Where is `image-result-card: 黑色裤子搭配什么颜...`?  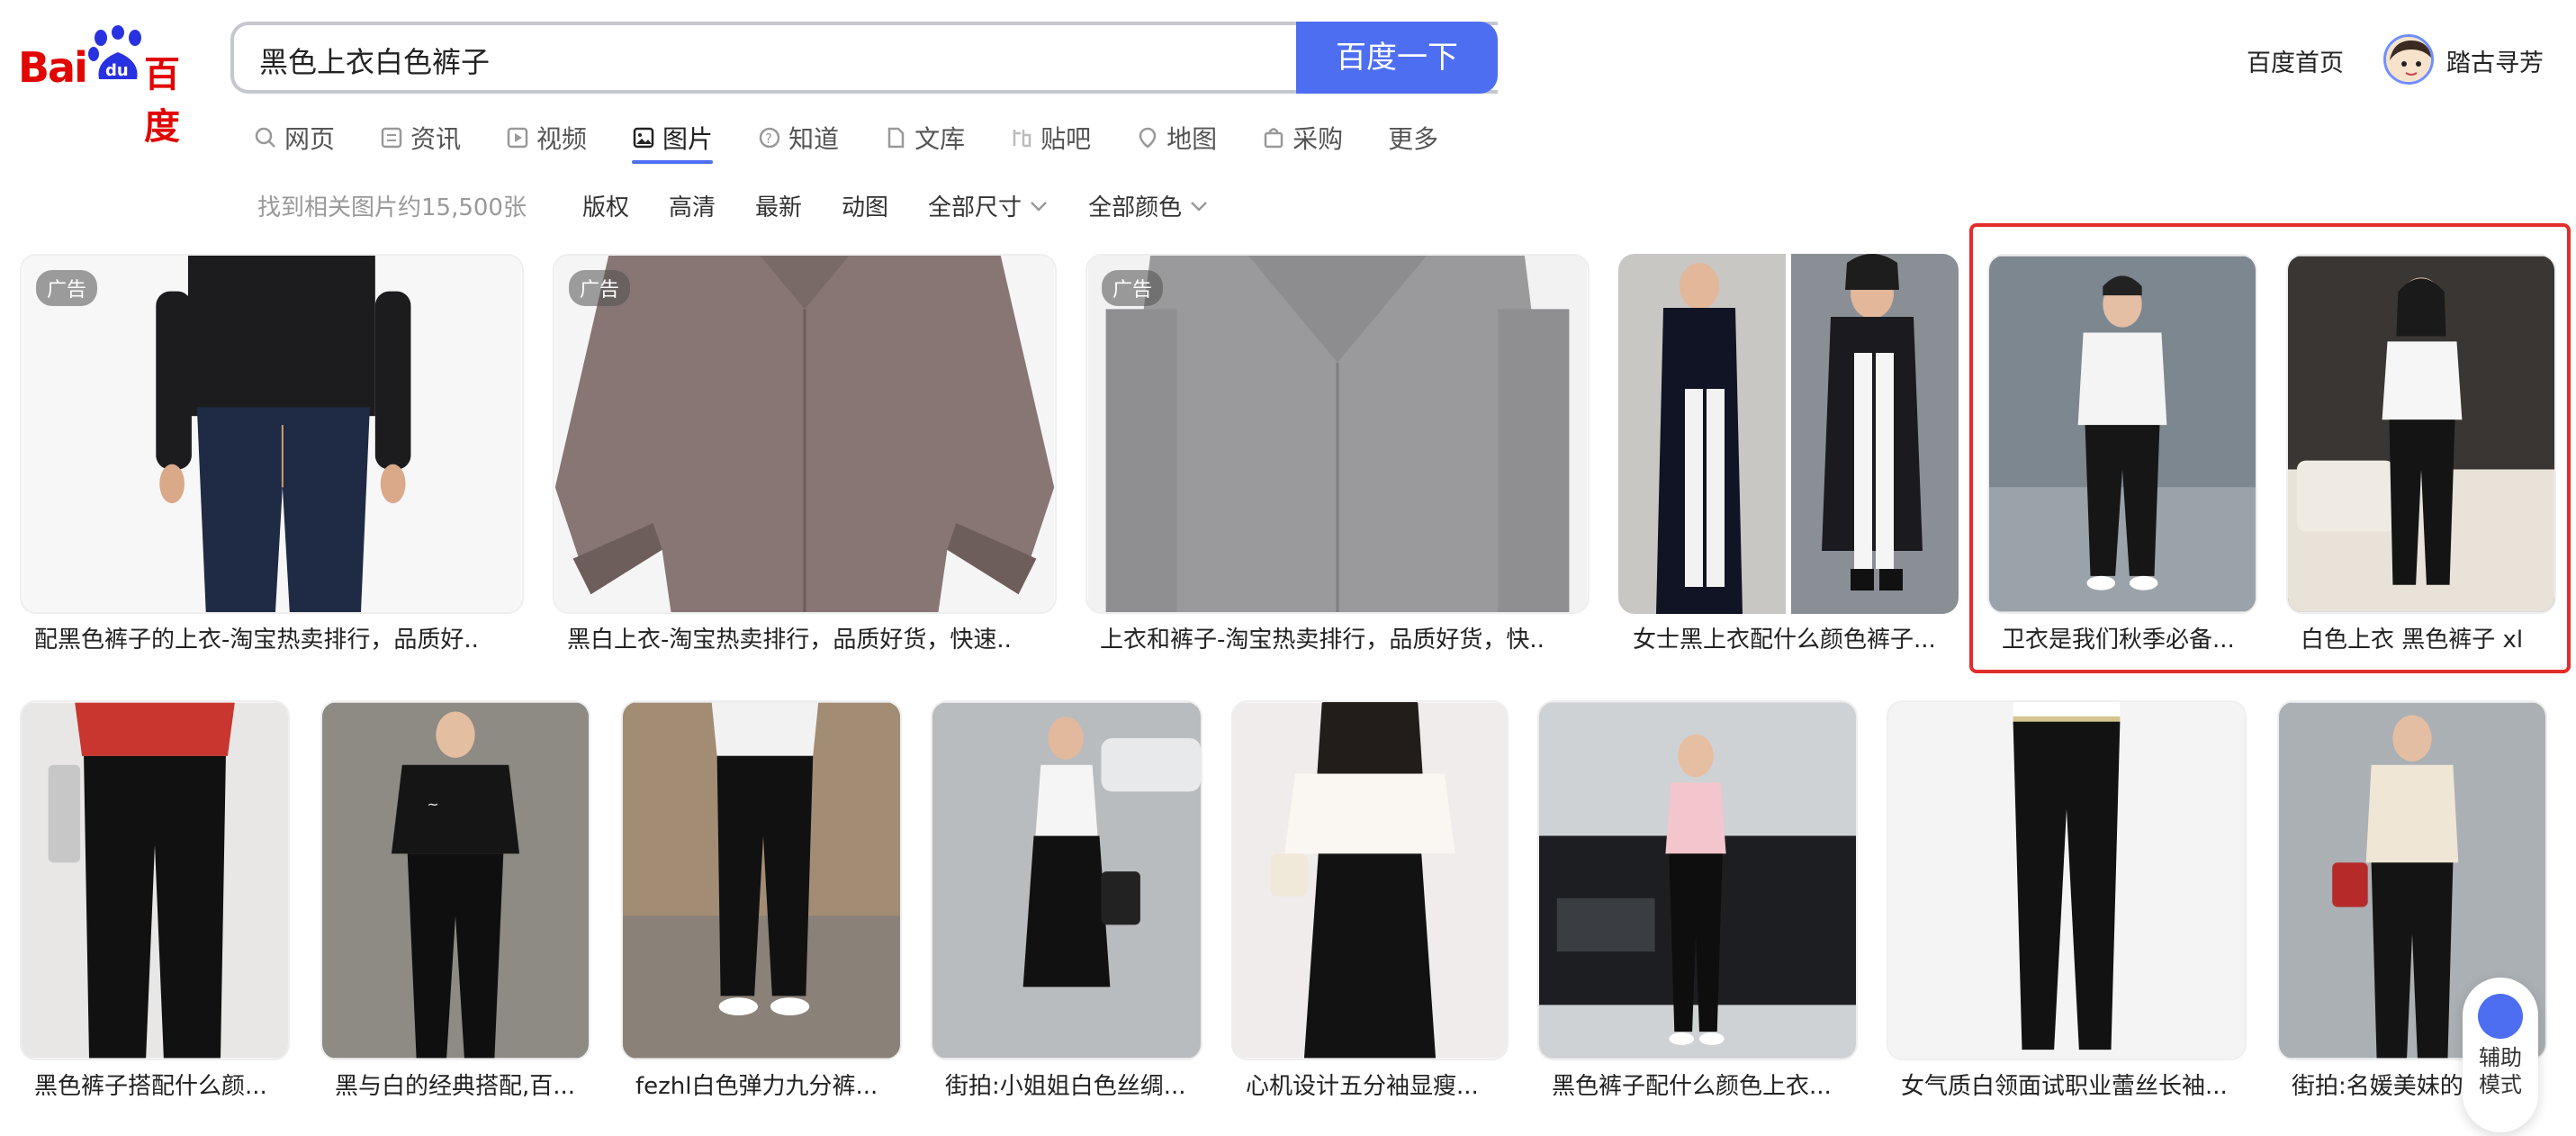
image-result-card: 黑色裤子搭配什么颜... is located at coordinates (155, 911).